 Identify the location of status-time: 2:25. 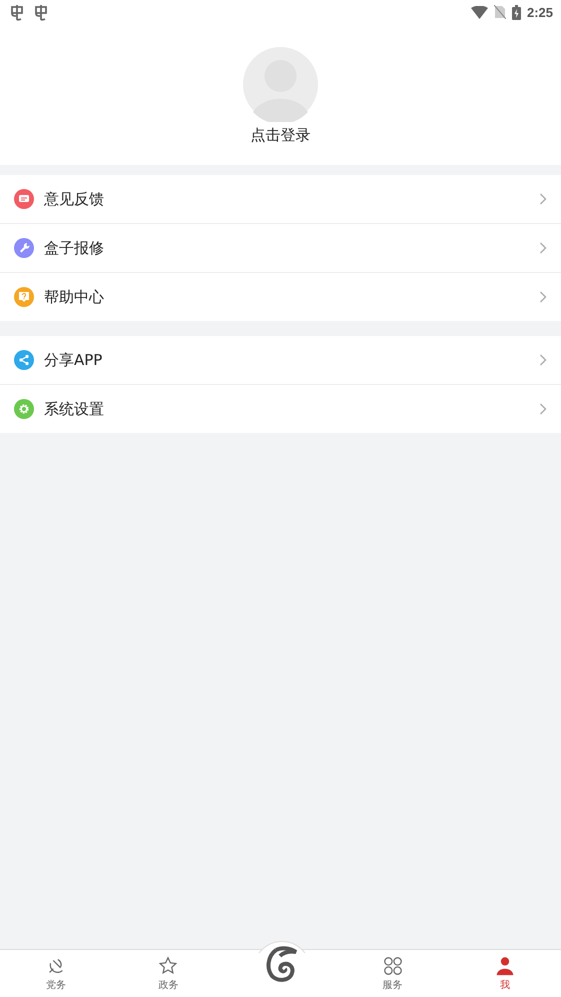
(539, 12).